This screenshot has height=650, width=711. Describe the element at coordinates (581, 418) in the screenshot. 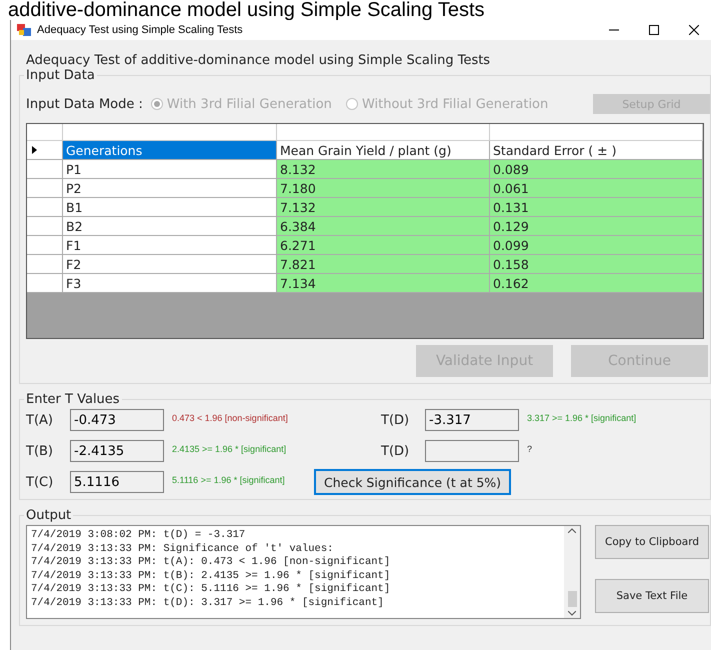

I see `significance-result: 3.317 >= 1.96 * [significant]` at that location.